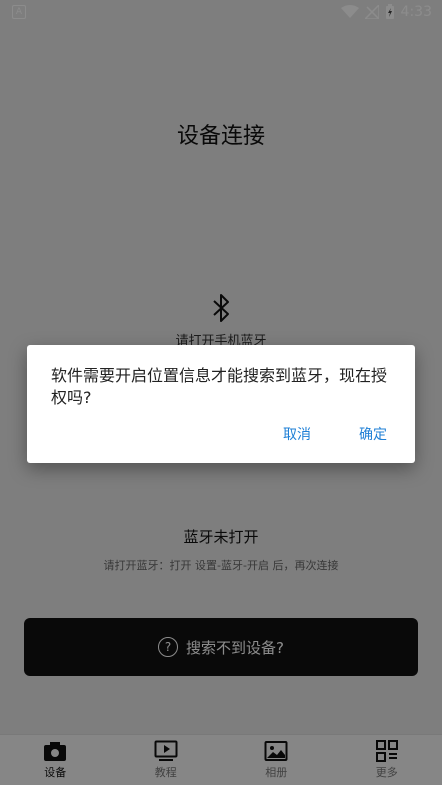  Describe the element at coordinates (373, 434) in the screenshot. I see `confirm-button: 确定` at that location.